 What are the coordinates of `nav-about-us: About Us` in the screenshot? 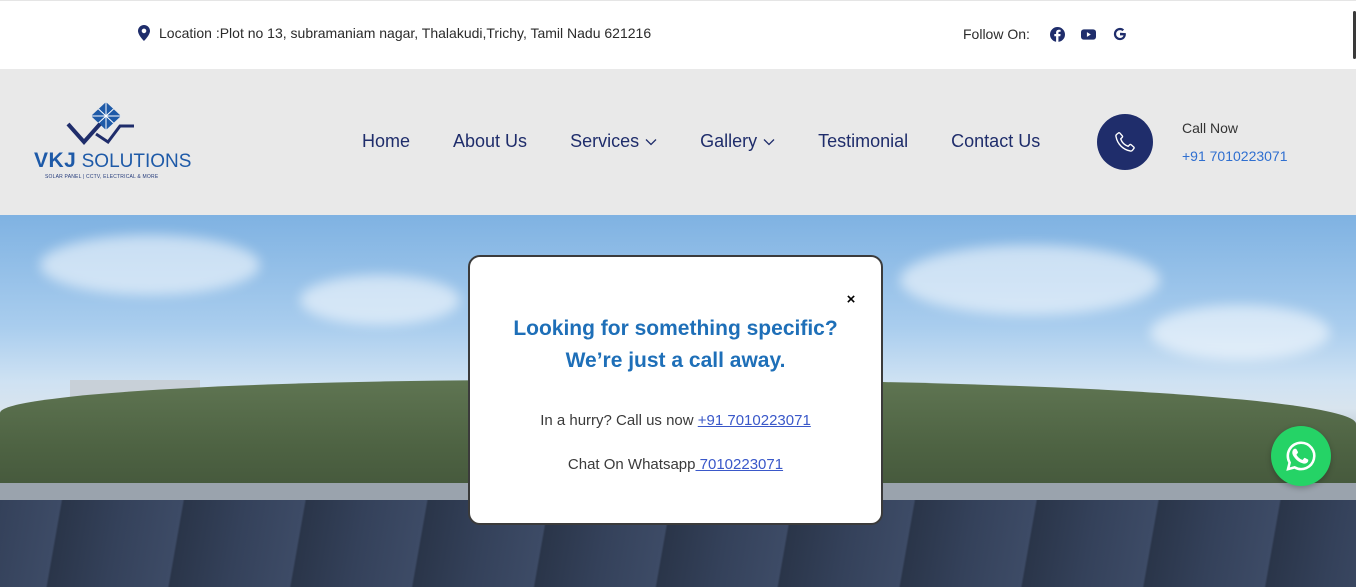 It's located at (490, 141).